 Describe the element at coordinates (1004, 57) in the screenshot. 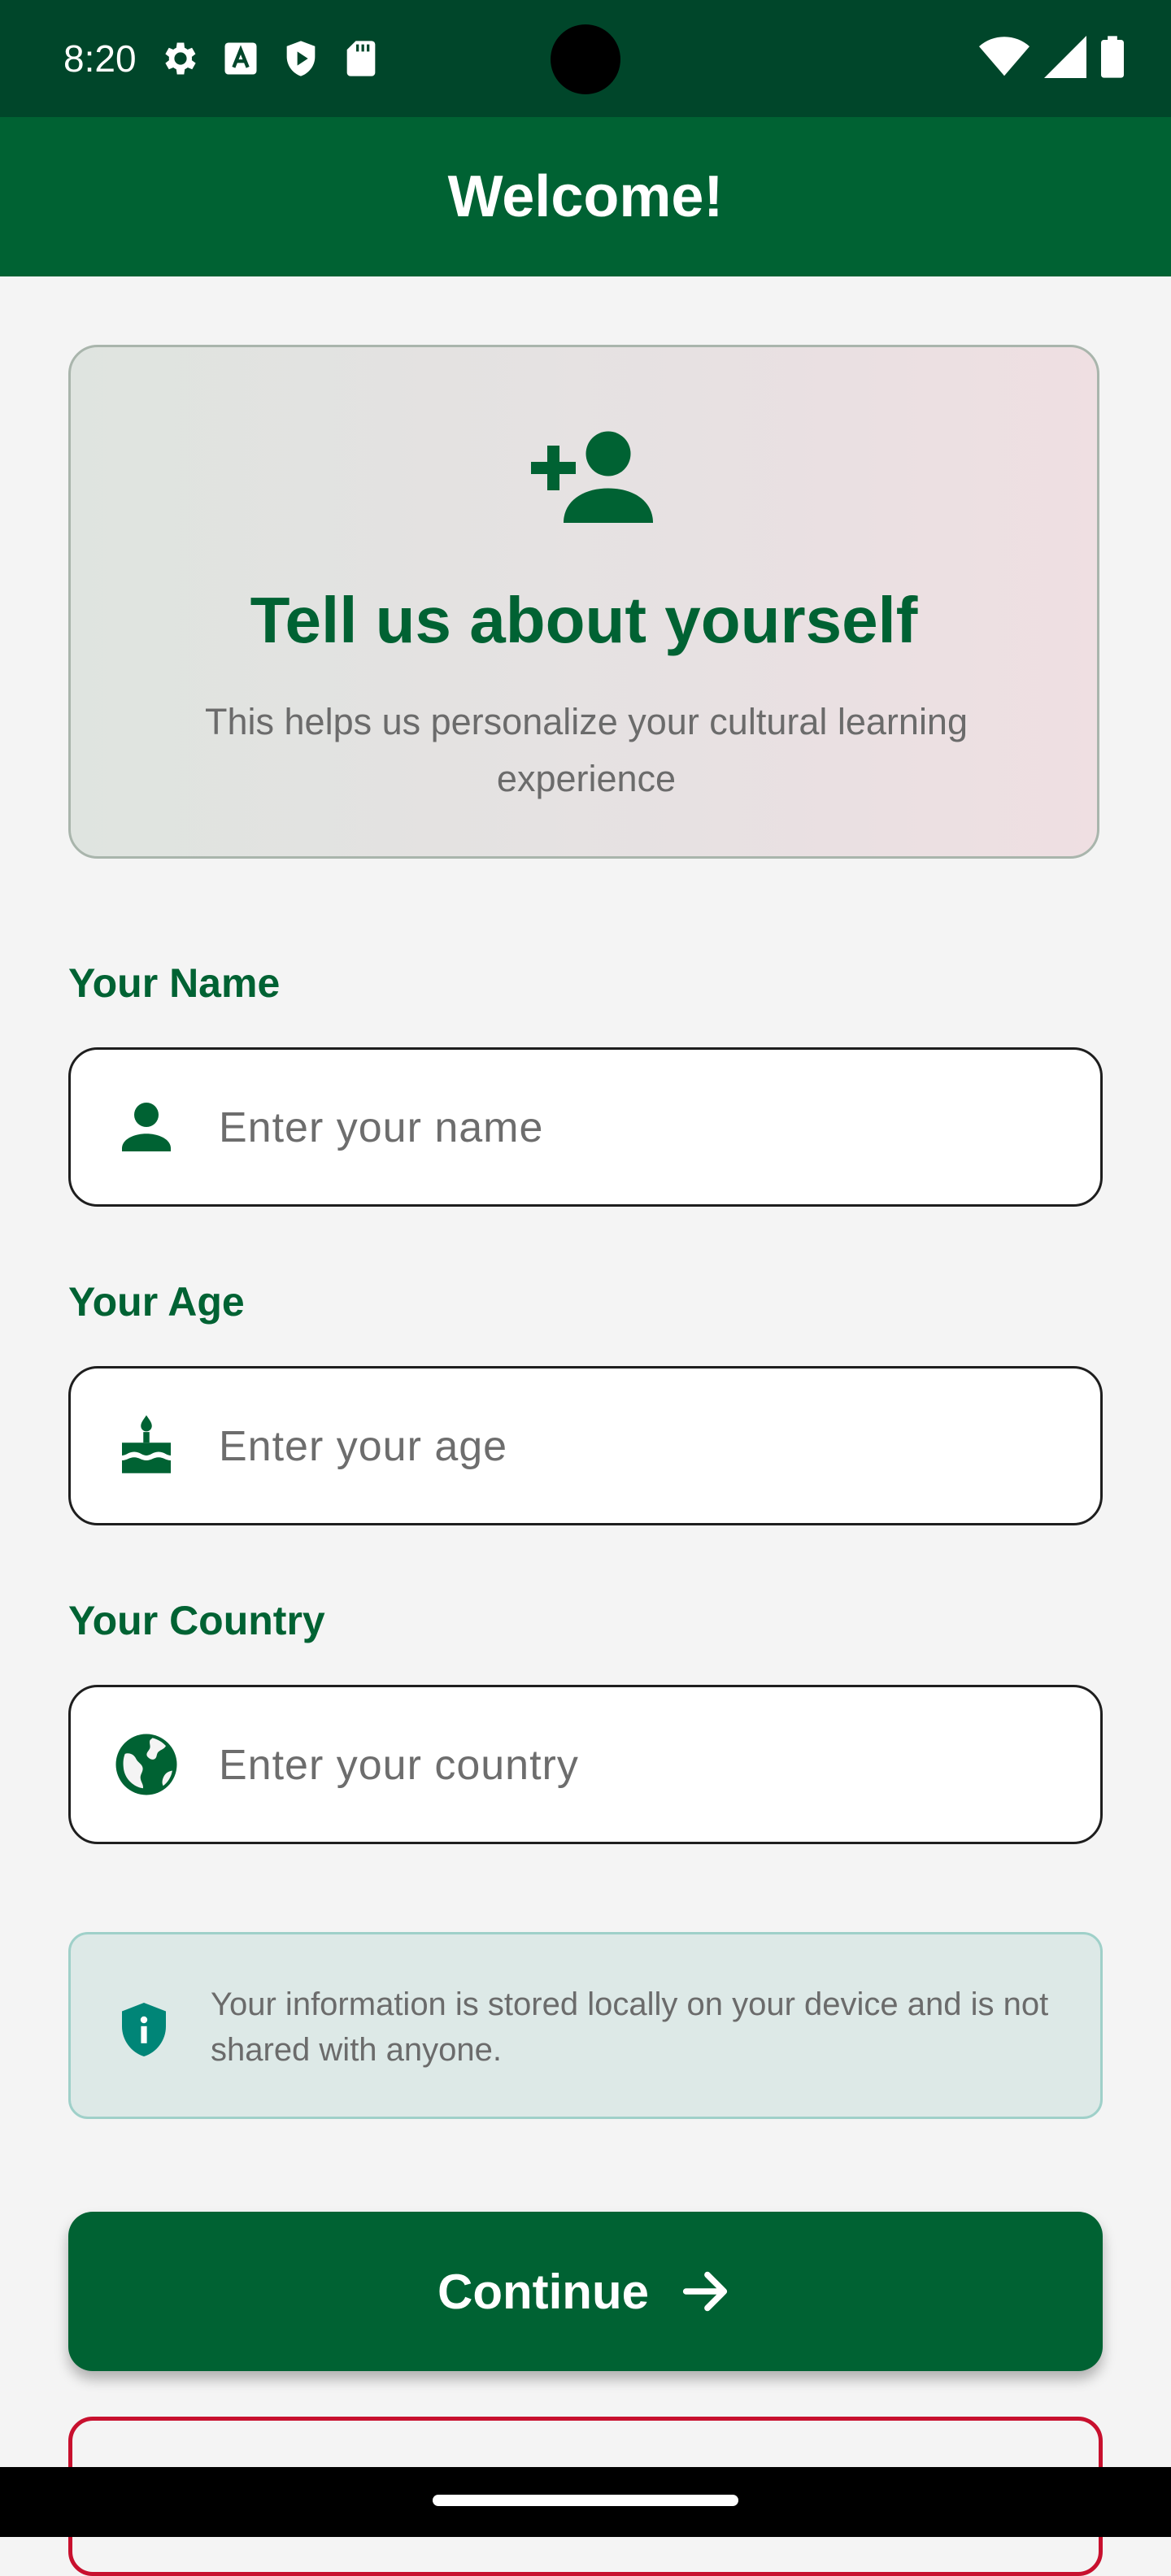

I see `wifi-icon` at that location.